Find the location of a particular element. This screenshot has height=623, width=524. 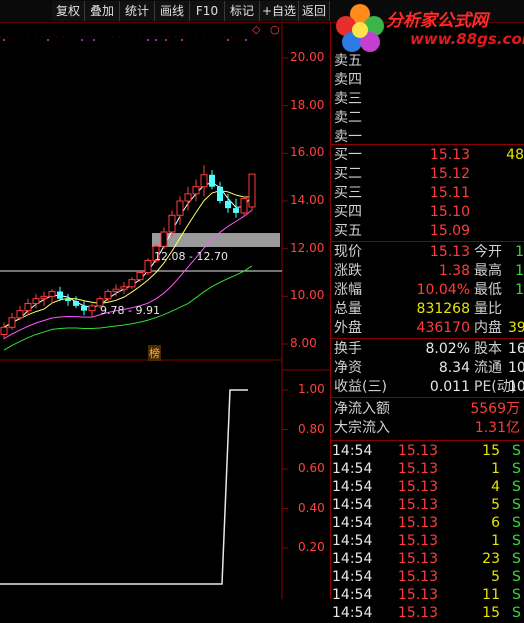

flow-label: 大宗流入 is located at coordinates (362, 428).